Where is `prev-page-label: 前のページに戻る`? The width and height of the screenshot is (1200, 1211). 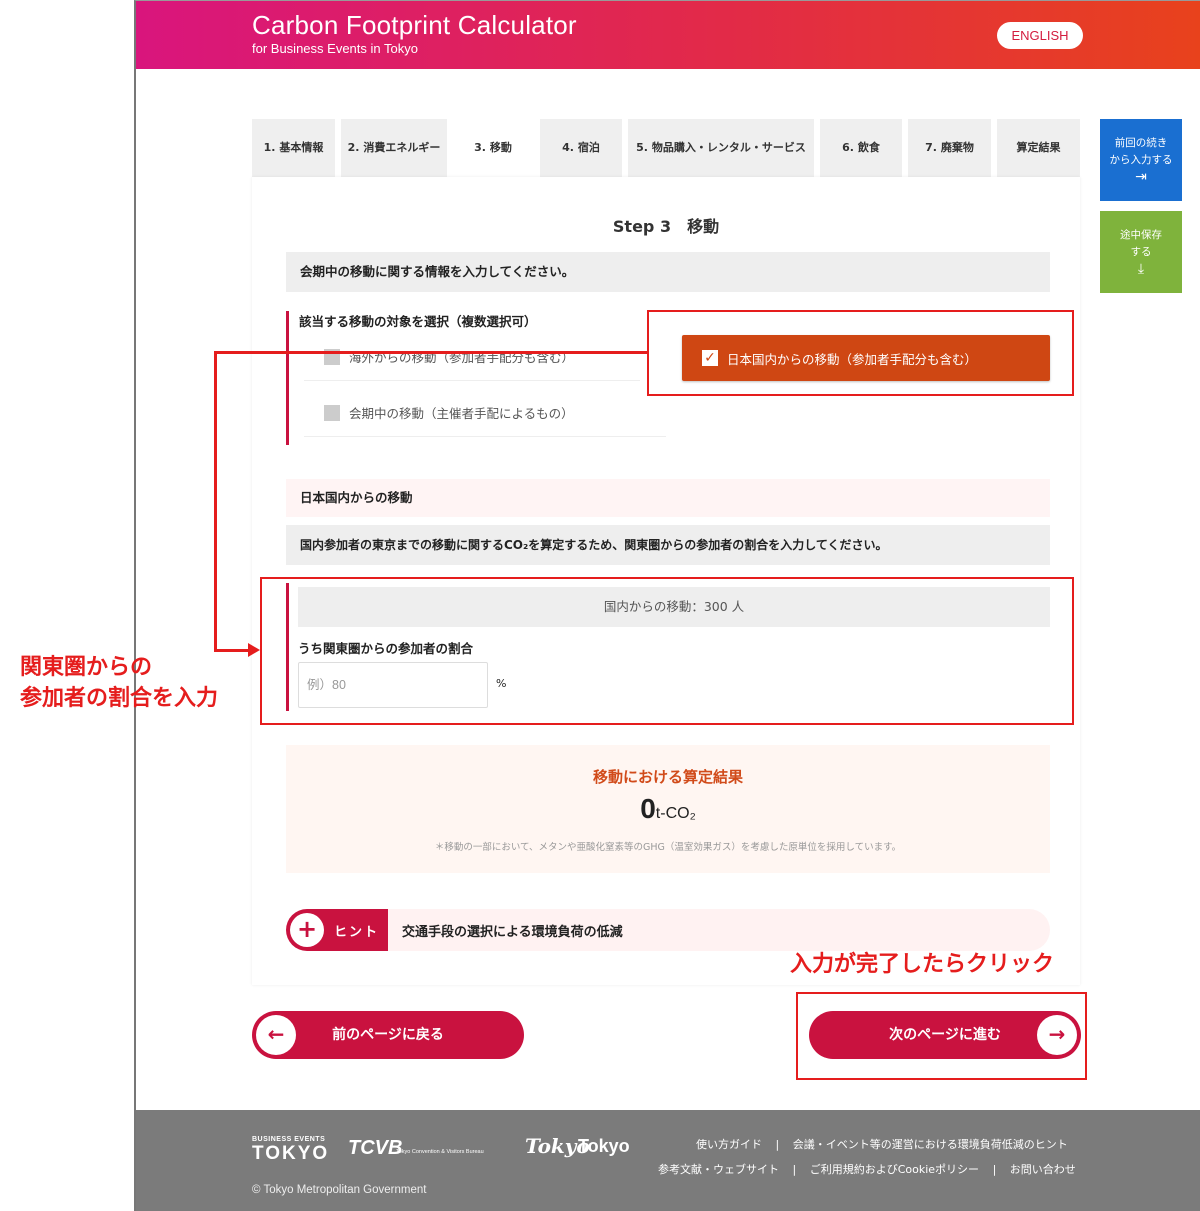
prev-page-label: 前のページに戻る is located at coordinates (388, 1035).